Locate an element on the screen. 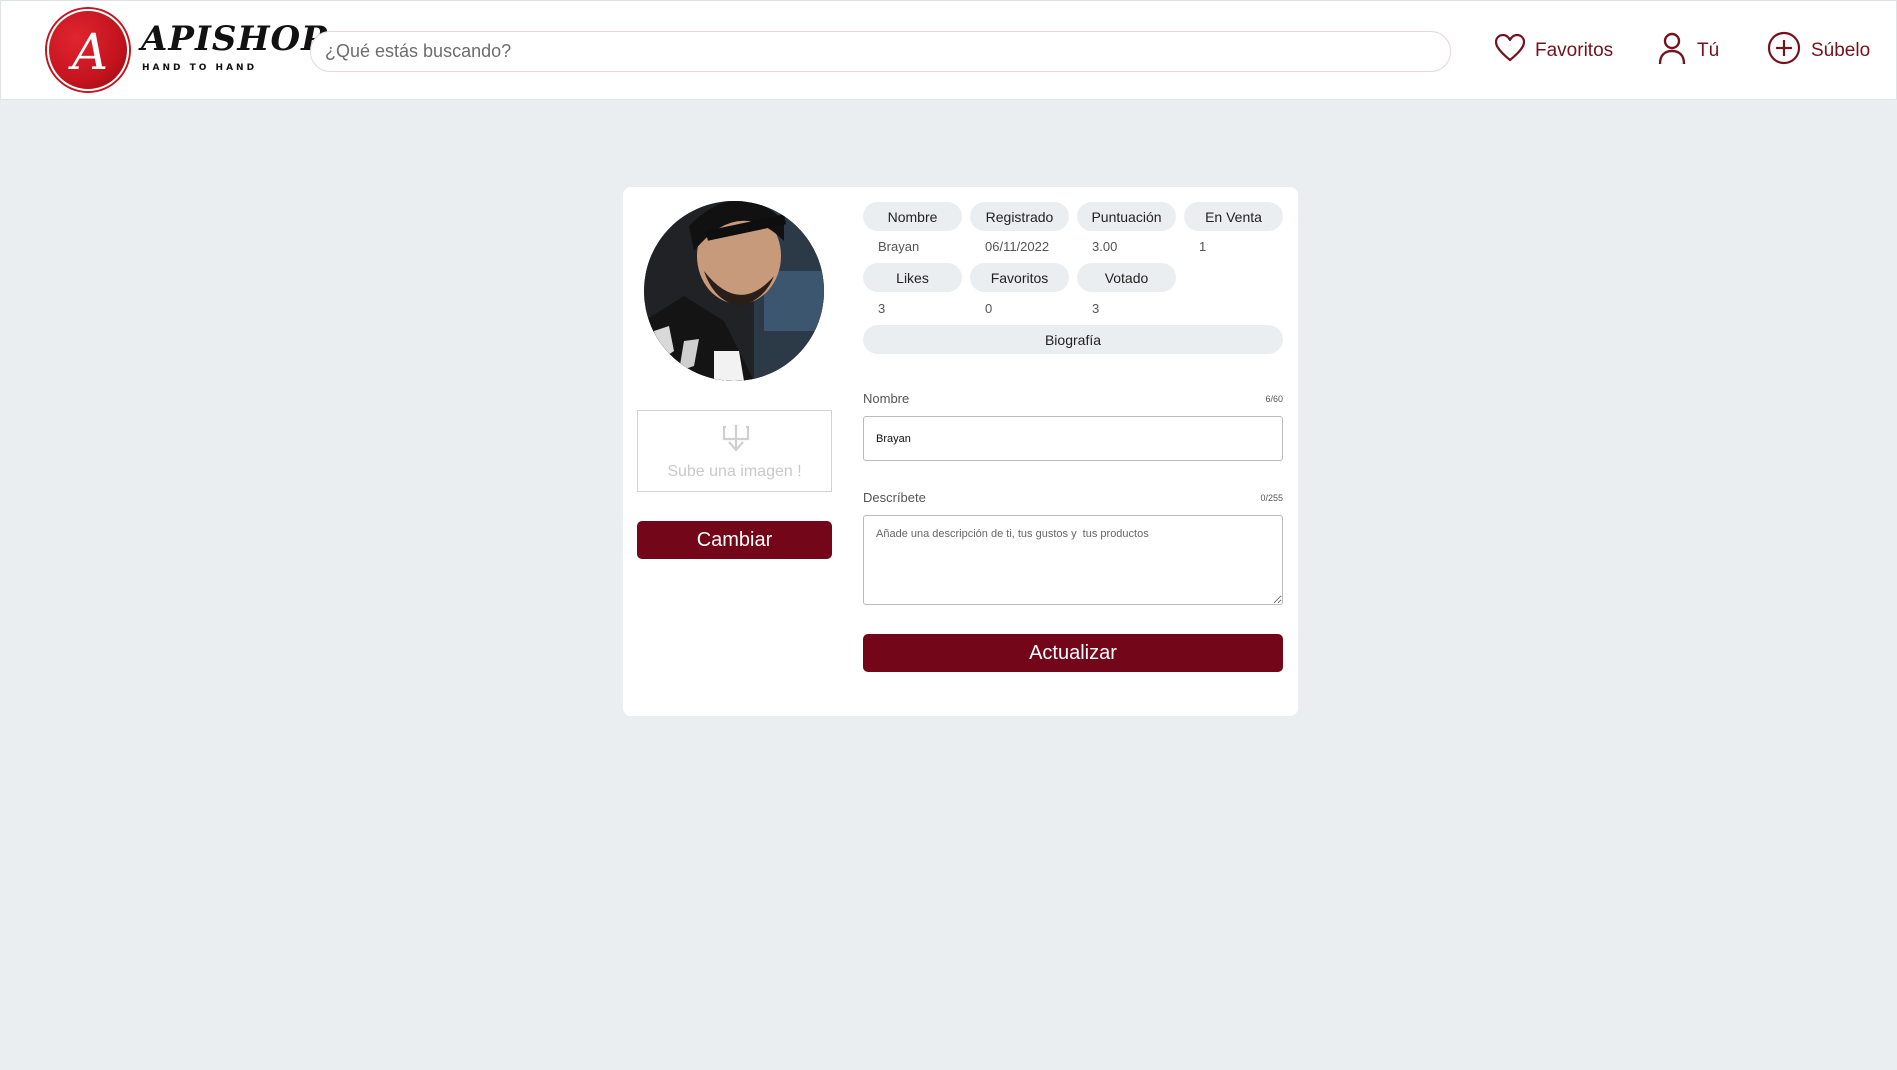  name-field-label: Nombre is located at coordinates (886, 398).